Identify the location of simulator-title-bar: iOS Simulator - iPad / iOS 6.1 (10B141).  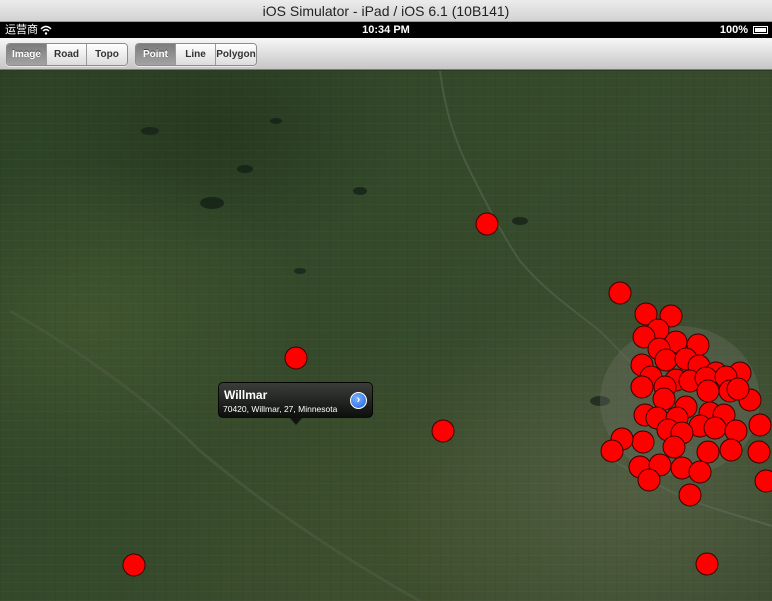
(386, 11).